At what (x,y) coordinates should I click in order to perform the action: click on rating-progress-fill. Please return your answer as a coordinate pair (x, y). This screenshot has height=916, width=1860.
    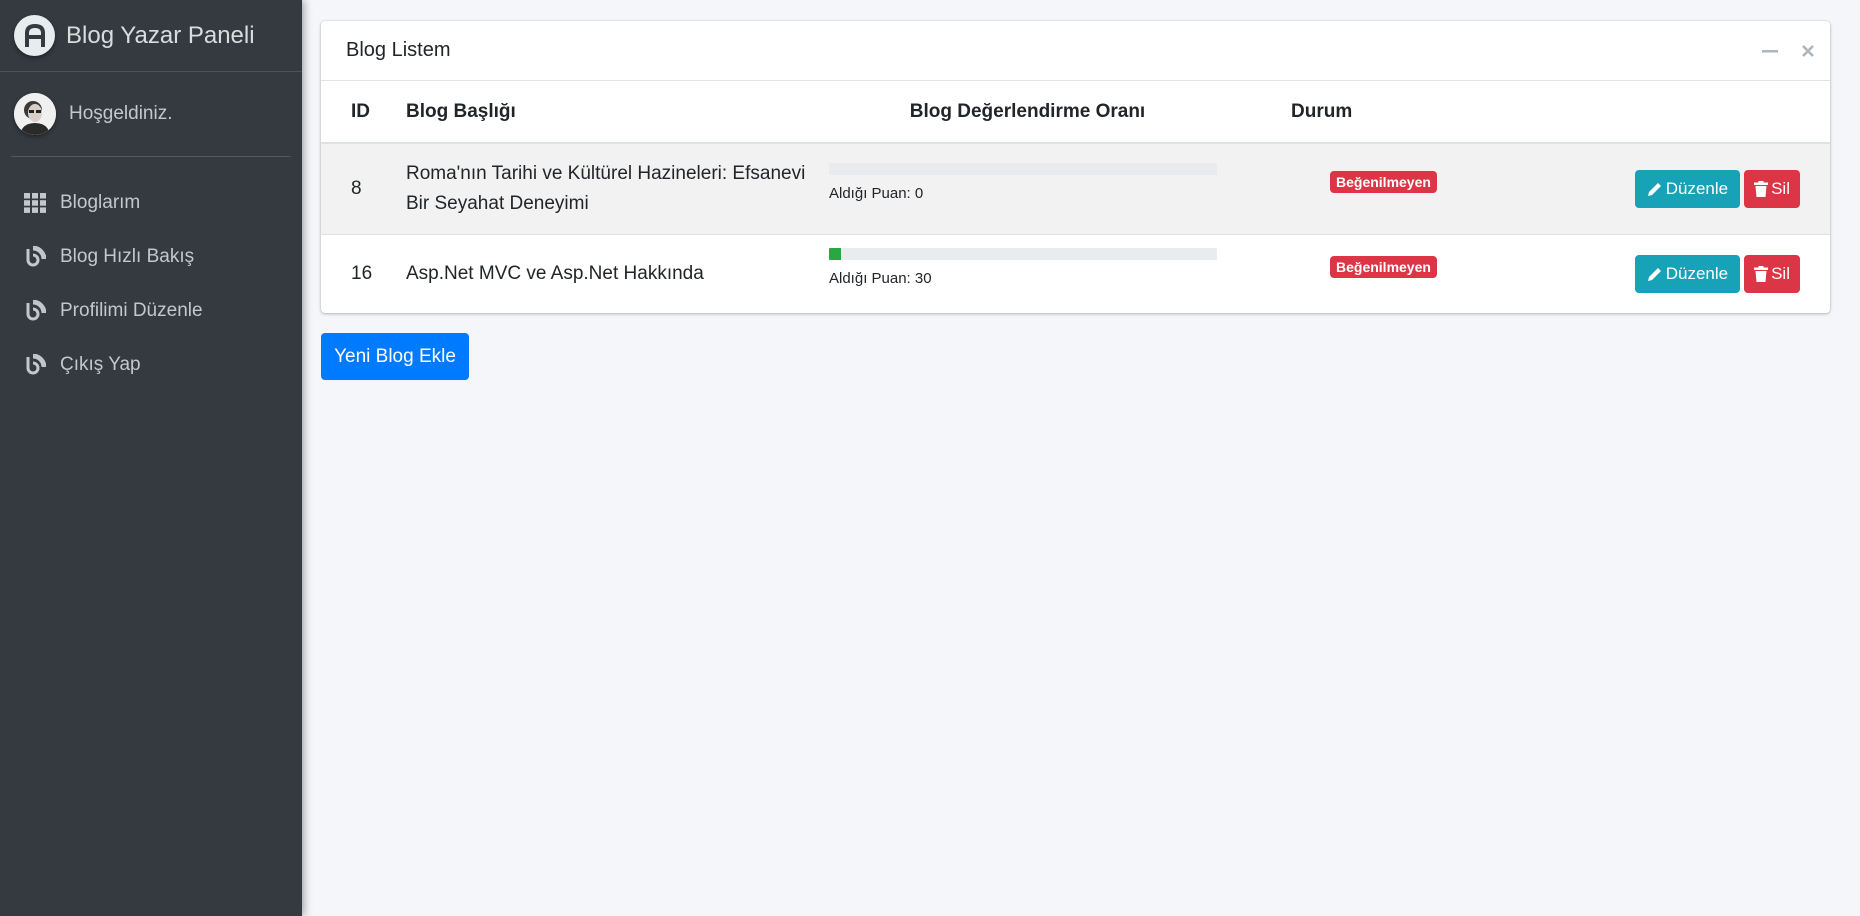
    Looking at the image, I should click on (835, 254).